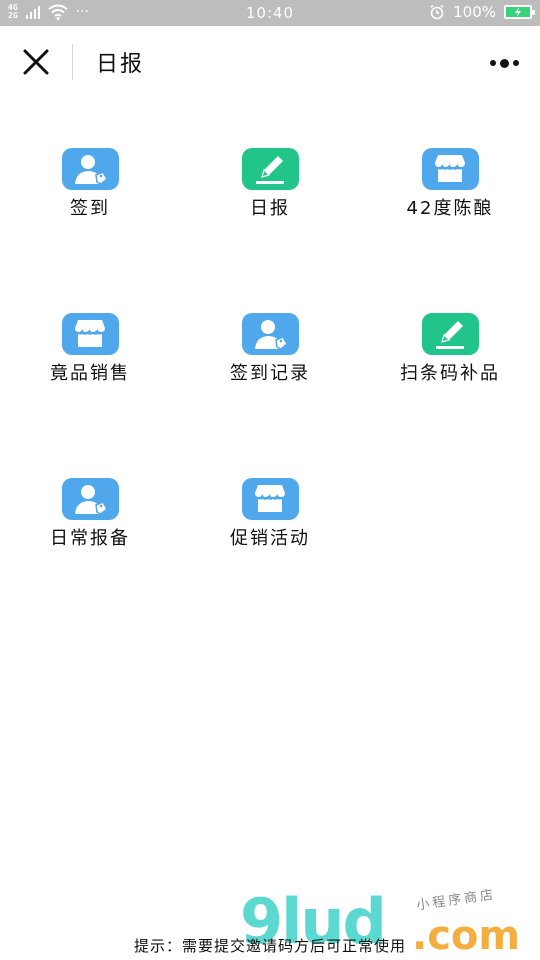 The image size is (540, 960). What do you see at coordinates (90, 208) in the screenshot?
I see `tile-label: 签到` at bounding box center [90, 208].